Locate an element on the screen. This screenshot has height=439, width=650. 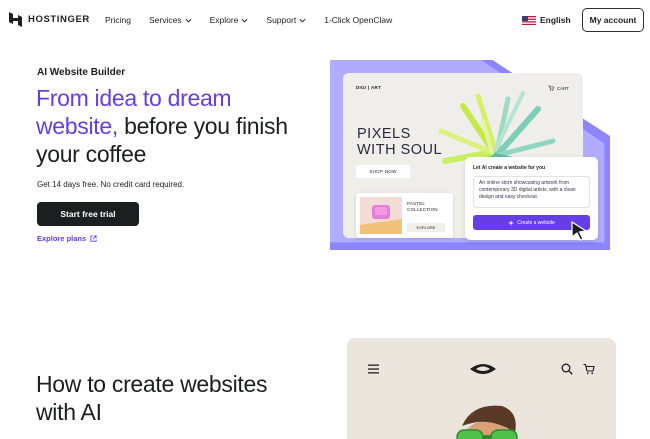
explore-plans-label: Explore plans is located at coordinates (62, 238).